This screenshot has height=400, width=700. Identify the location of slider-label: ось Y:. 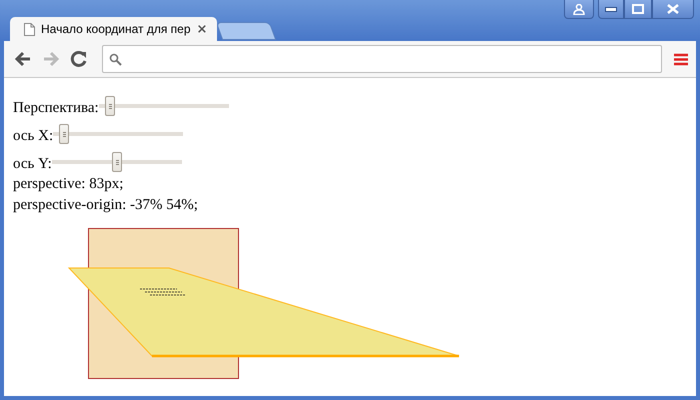
(32, 164).